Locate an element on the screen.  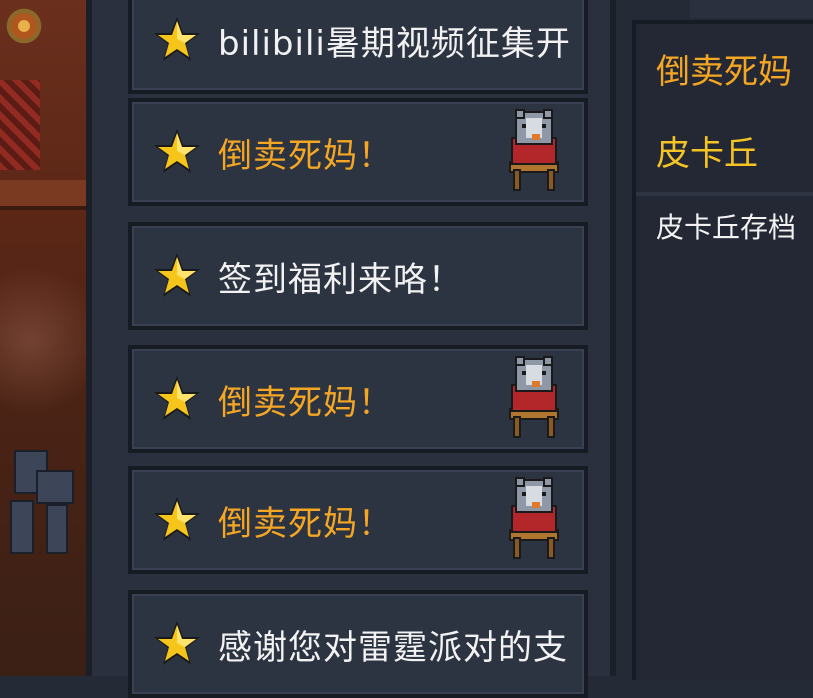
mail-sender: 皮卡丘 is located at coordinates (707, 154).